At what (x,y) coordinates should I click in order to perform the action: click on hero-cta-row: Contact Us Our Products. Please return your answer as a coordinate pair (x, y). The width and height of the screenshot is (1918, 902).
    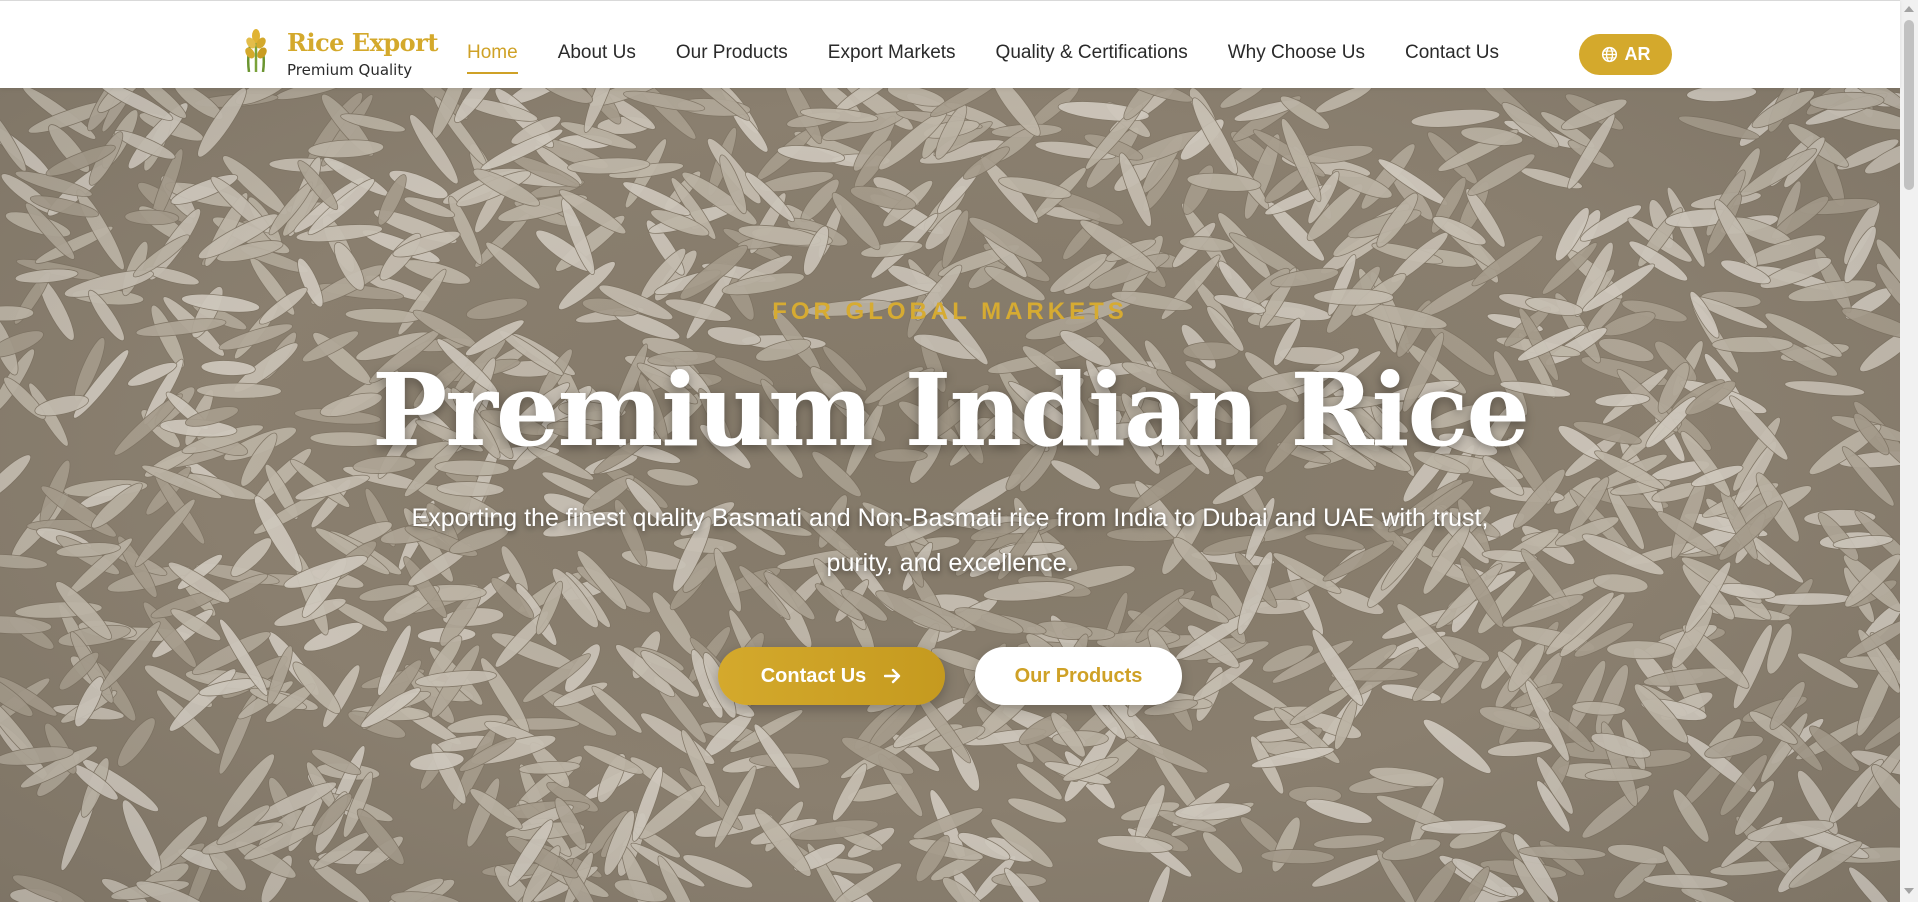
    Looking at the image, I should click on (950, 676).